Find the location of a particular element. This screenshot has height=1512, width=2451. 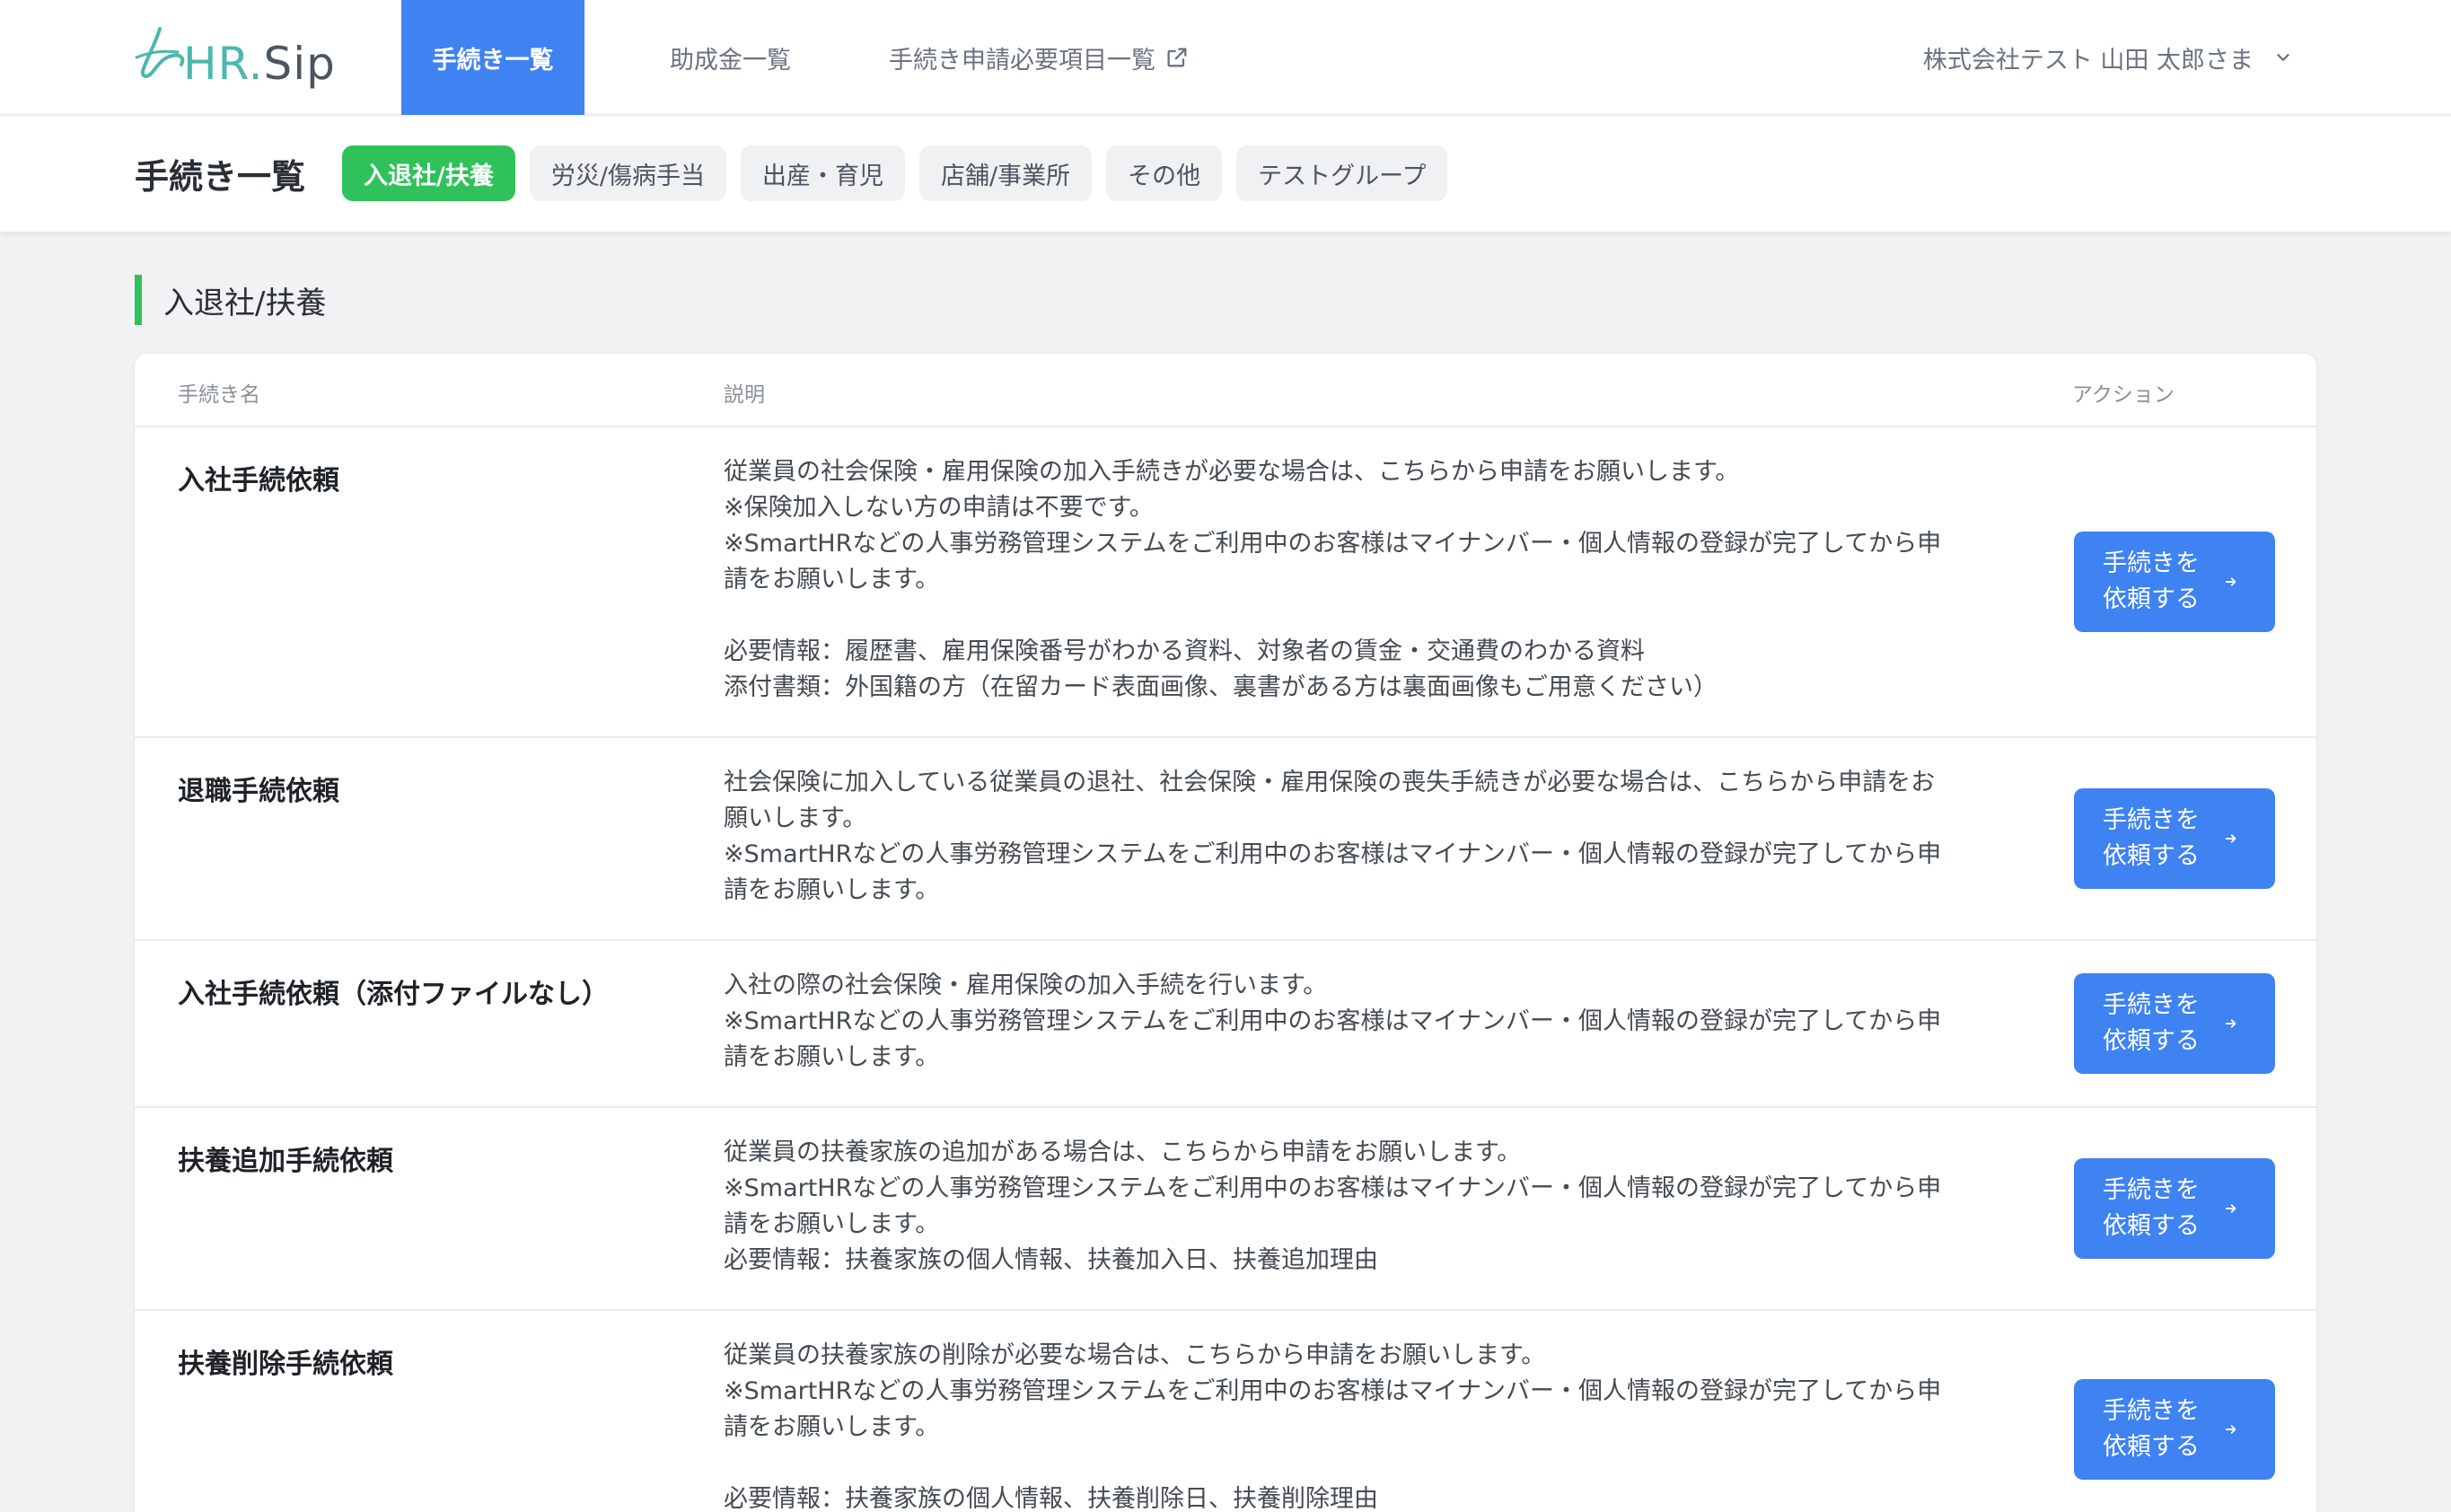

procedure-name: 入社手続依頼（添付ファイルなし） is located at coordinates (393, 994).